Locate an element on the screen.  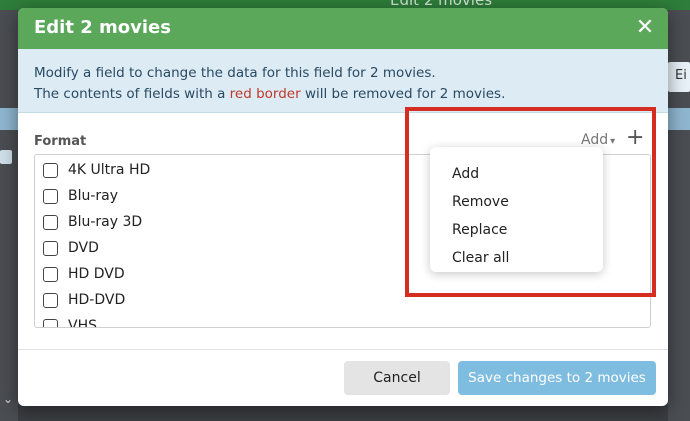
dialog-header: Edit 2 movies ✕ is located at coordinates (343, 28).